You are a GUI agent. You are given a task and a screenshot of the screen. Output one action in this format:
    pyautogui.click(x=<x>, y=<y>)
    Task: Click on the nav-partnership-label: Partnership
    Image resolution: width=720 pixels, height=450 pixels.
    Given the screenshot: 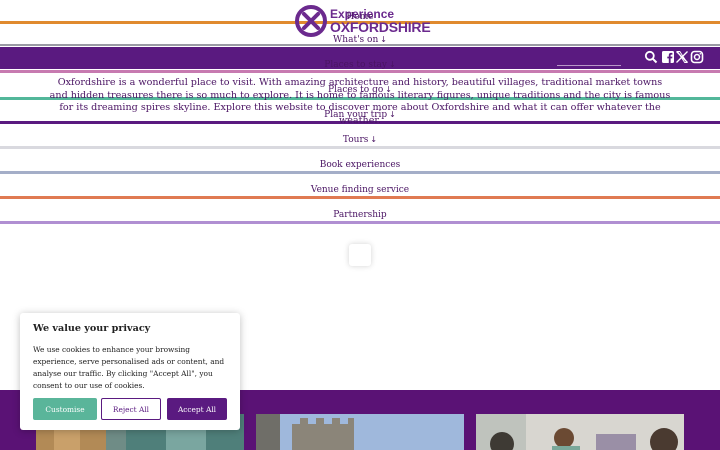 What is the action you would take?
    pyautogui.click(x=360, y=215)
    